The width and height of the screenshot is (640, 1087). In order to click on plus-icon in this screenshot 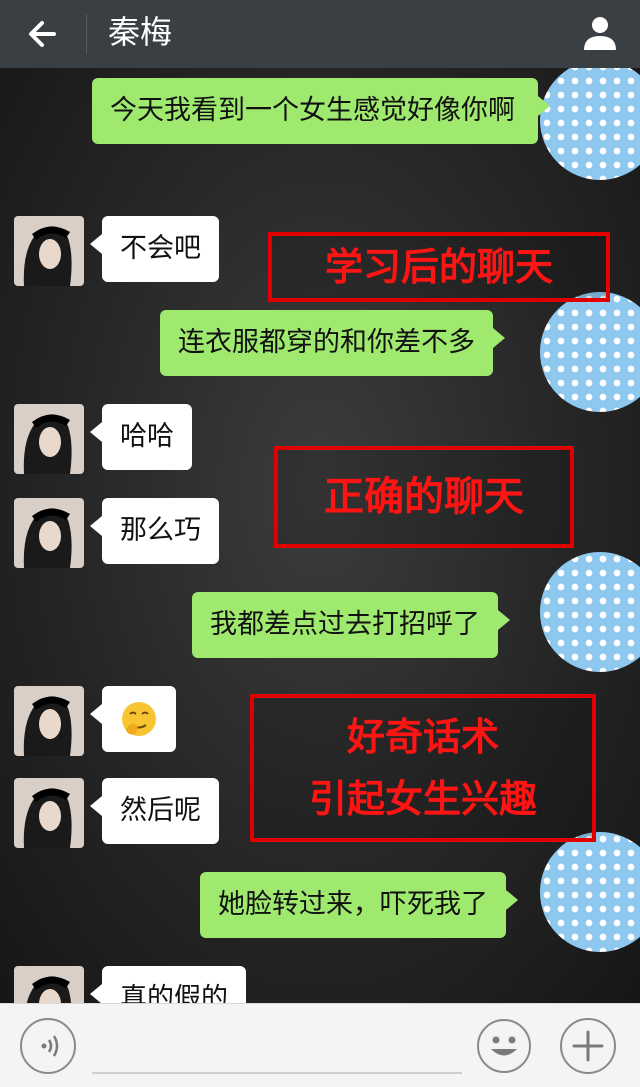, I will do `click(588, 1046)`.